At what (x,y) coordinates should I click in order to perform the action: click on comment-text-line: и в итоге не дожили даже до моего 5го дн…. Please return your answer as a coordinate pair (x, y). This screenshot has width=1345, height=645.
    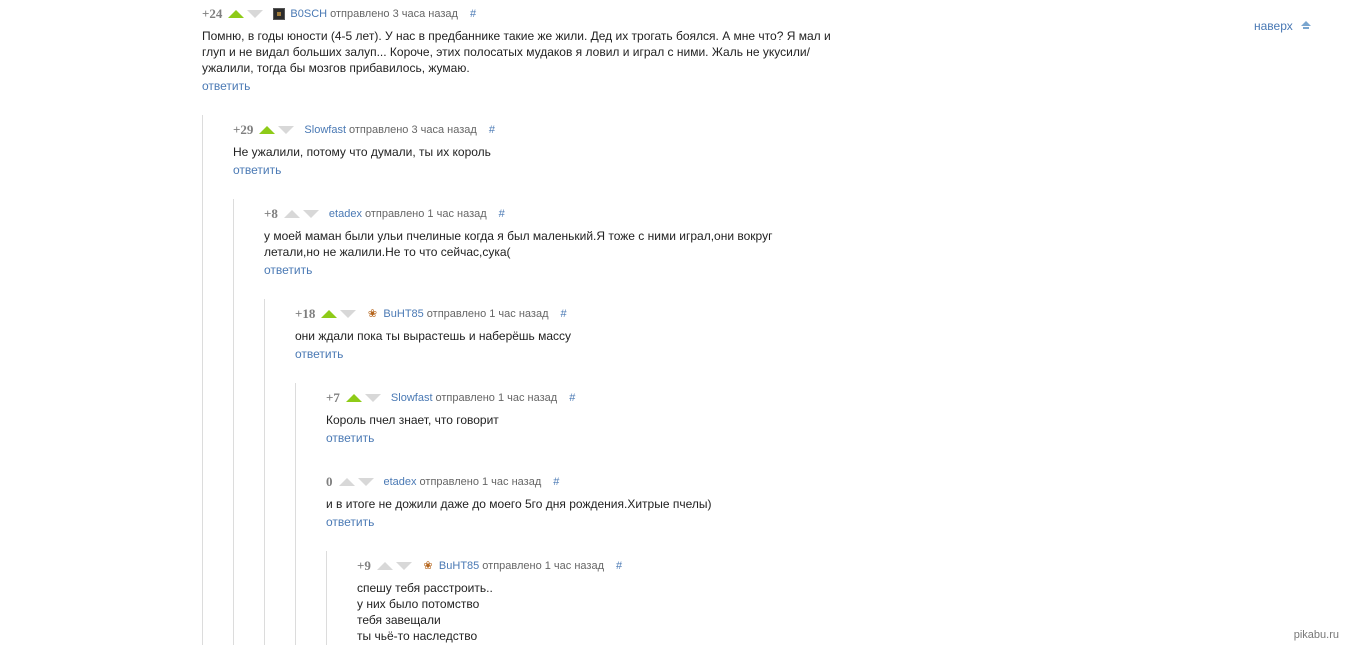
    Looking at the image, I should click on (519, 504).